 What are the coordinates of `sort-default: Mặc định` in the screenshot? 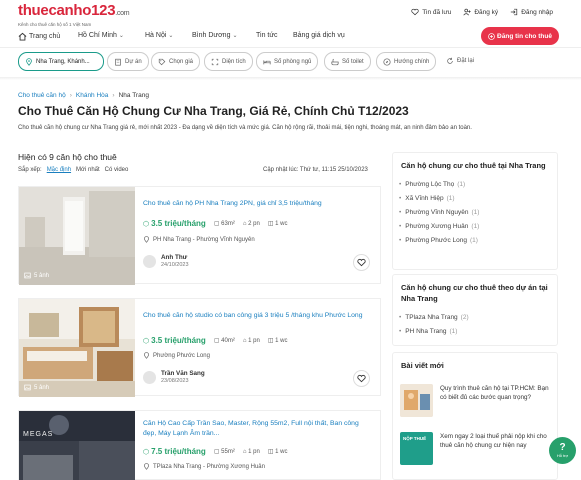 It's located at (59, 170).